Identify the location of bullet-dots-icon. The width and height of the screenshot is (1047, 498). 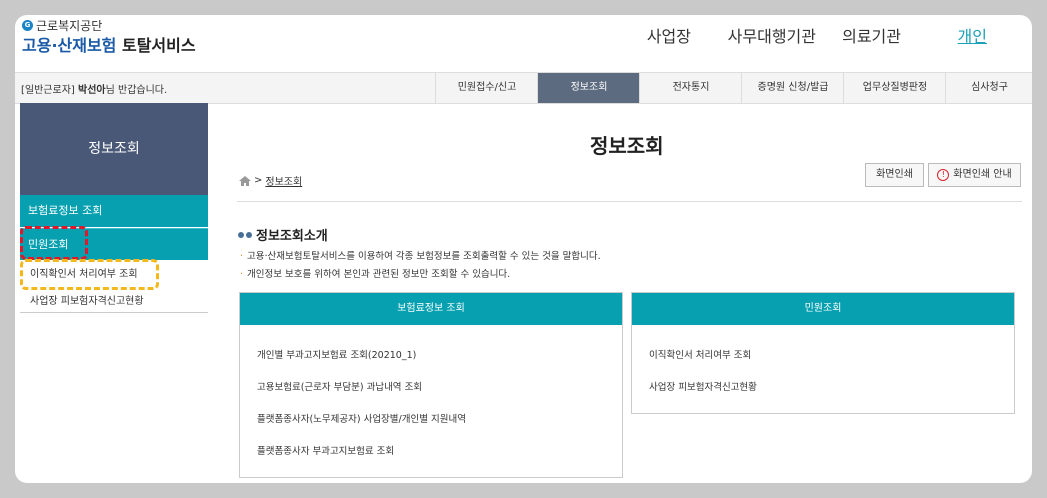
(245, 234).